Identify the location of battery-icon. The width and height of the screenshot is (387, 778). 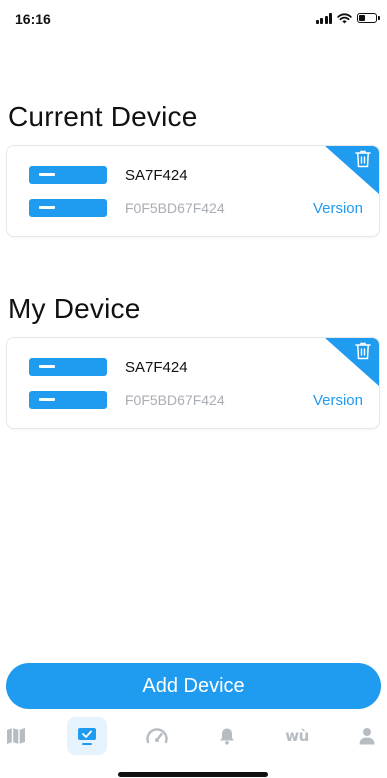
(368, 18).